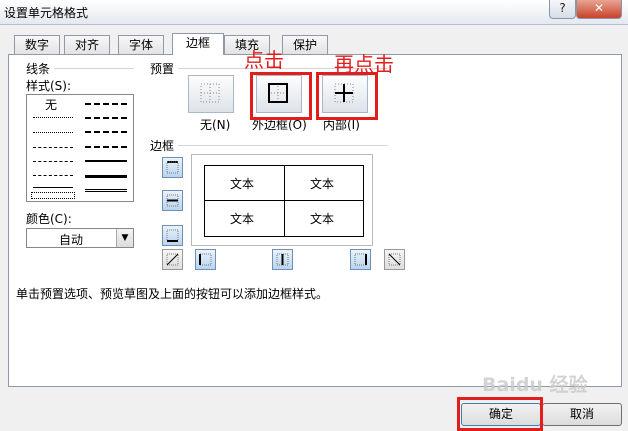 The height and width of the screenshot is (431, 628). I want to click on line-style-thin, so click(53, 187).